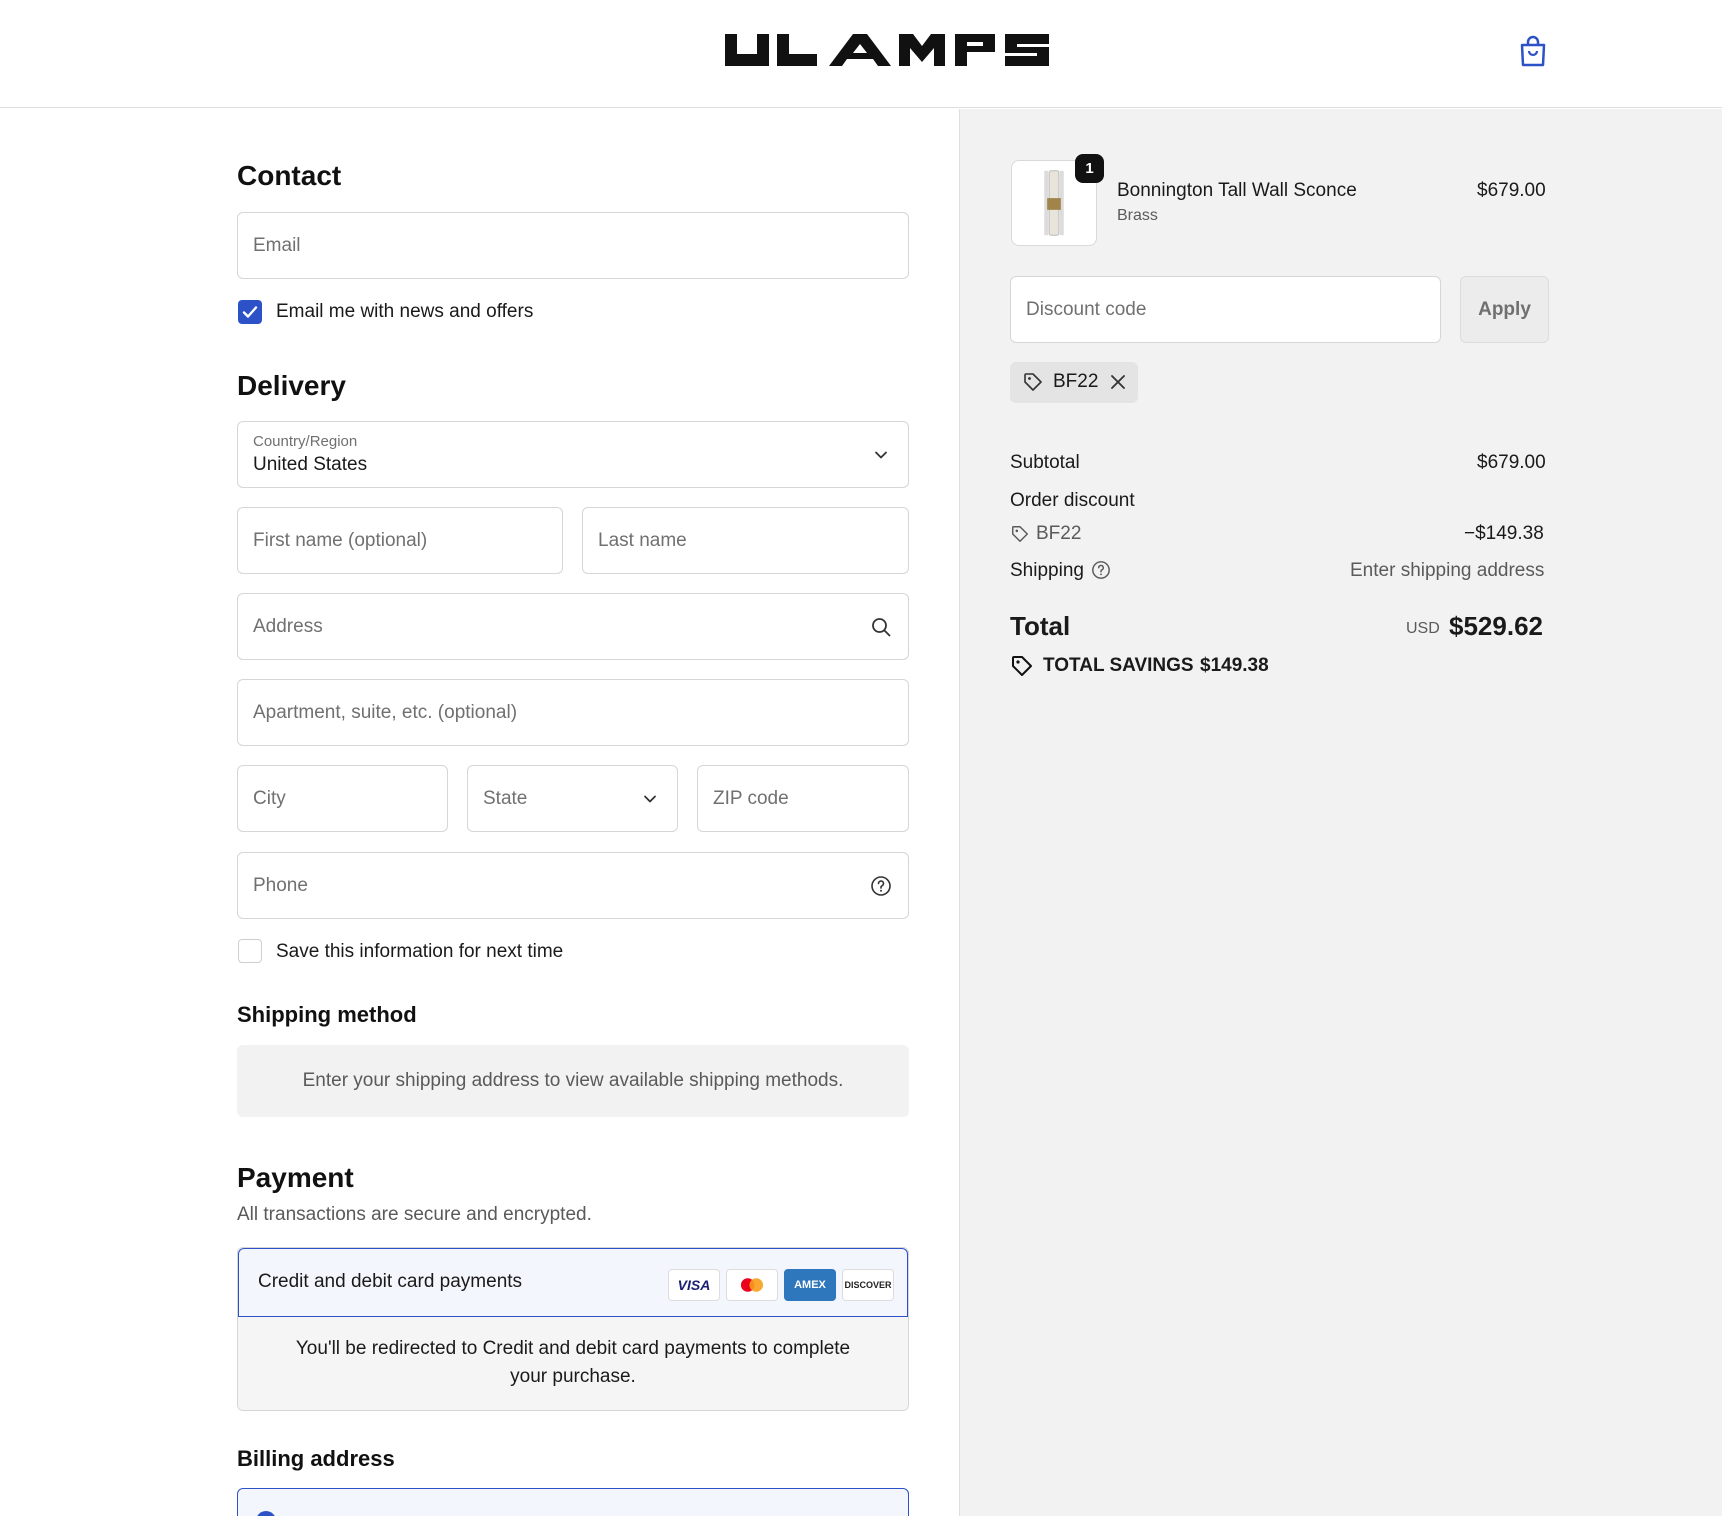 The height and width of the screenshot is (1516, 1722). Describe the element at coordinates (1137, 215) in the screenshot. I see `product-variant: Brass` at that location.